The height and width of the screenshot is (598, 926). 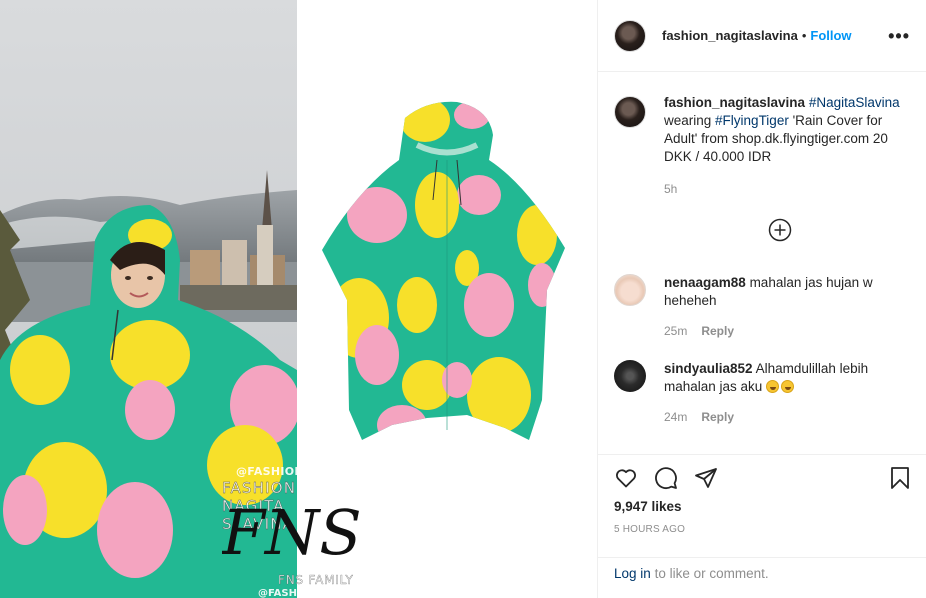 I want to click on watermark-monogram: FNS, so click(x=292, y=532).